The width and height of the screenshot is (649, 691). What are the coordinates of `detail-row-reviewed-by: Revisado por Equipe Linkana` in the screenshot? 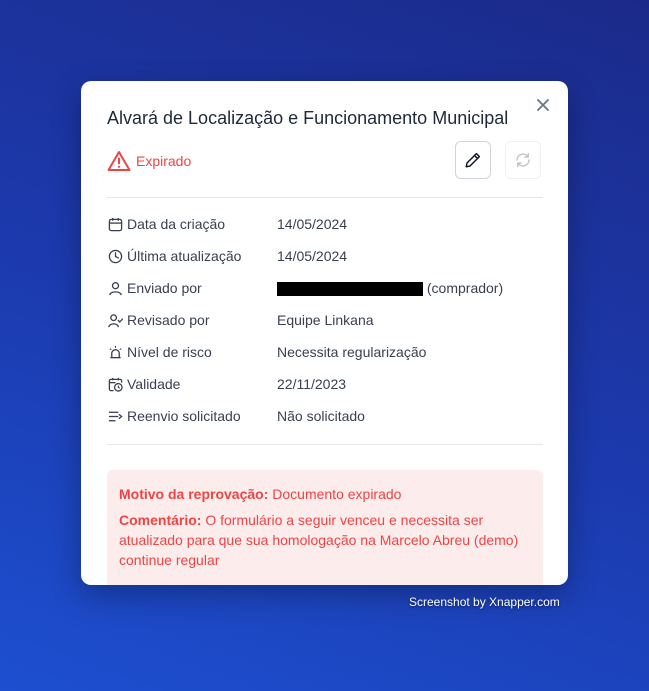 It's located at (325, 320).